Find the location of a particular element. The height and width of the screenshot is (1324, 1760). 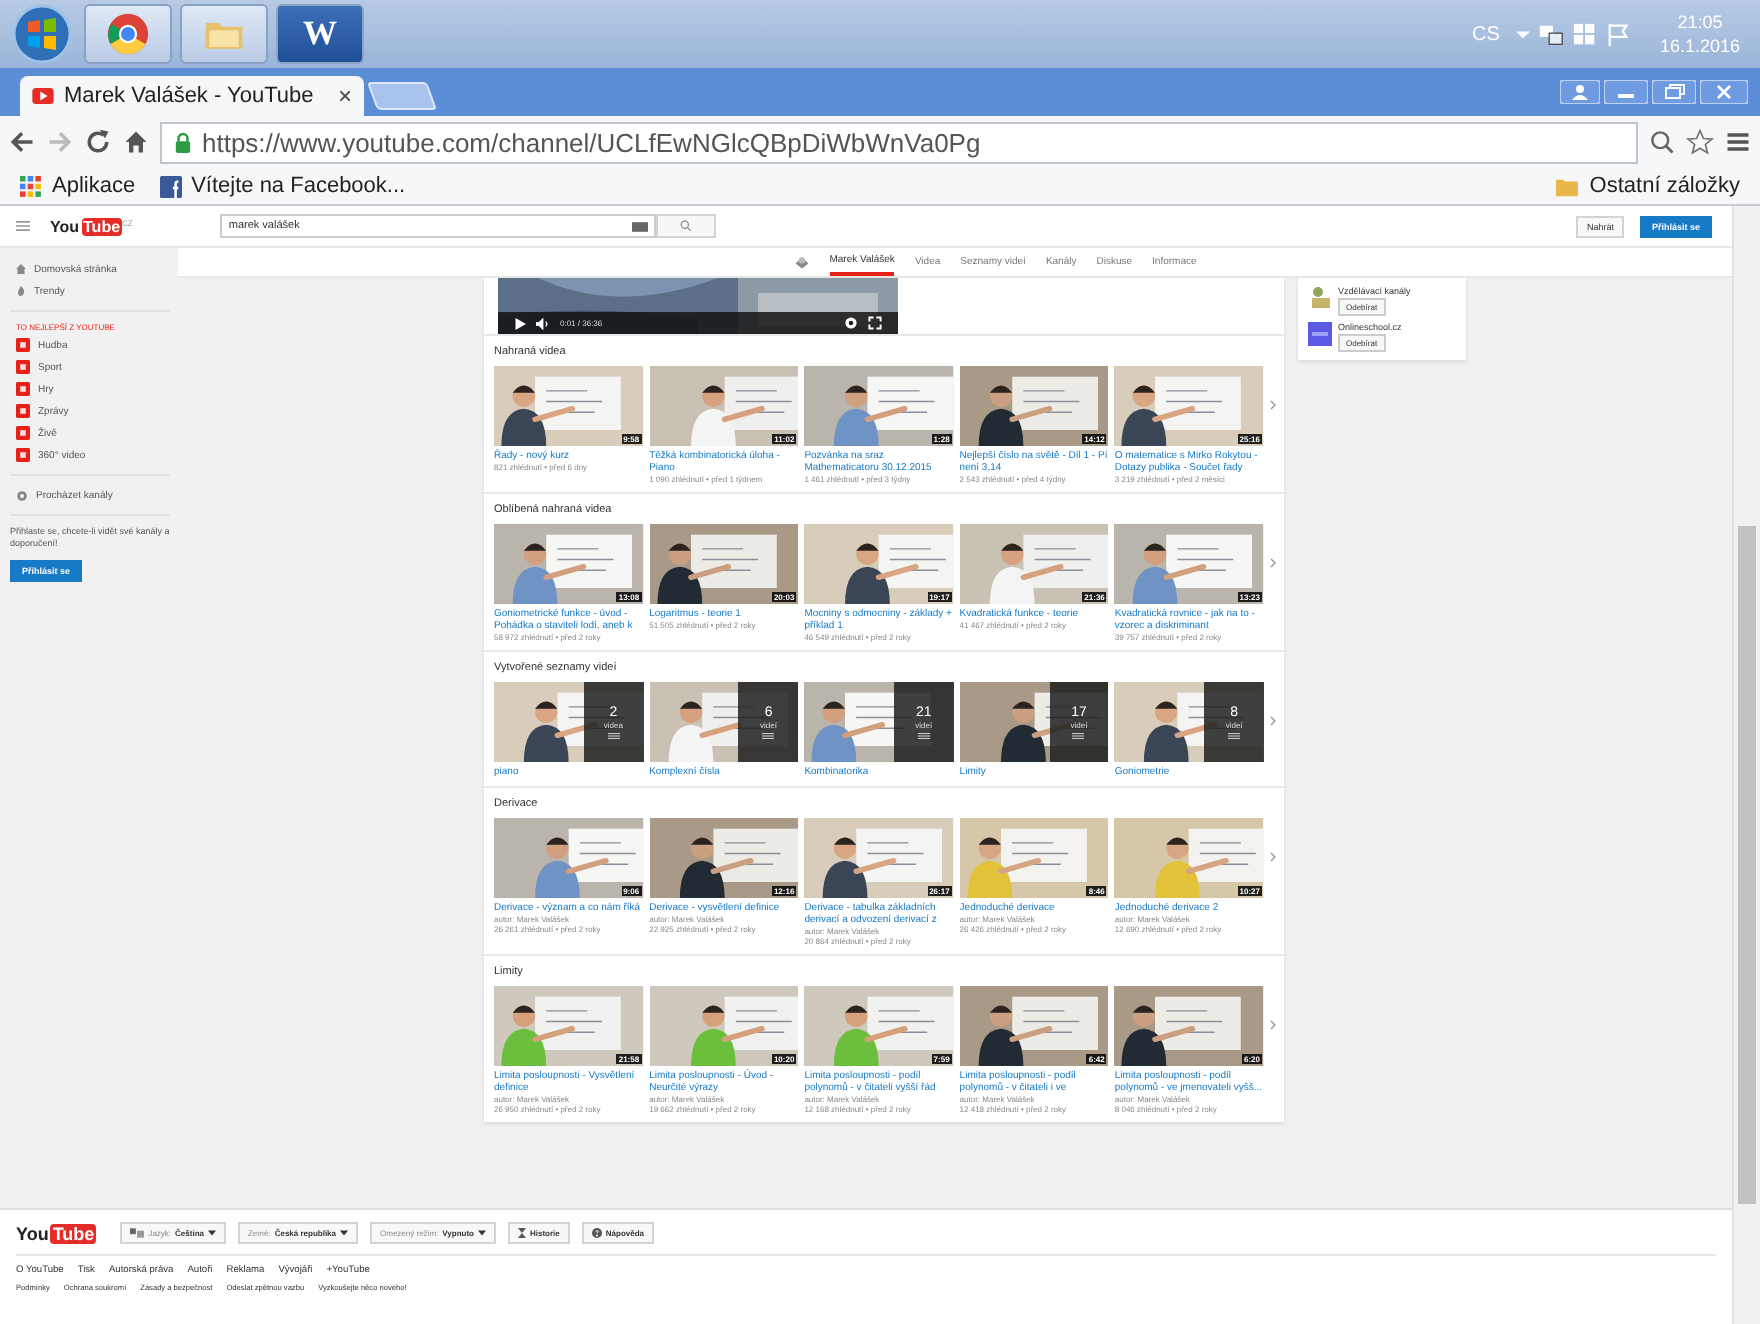

gear-icon is located at coordinates (22, 495).